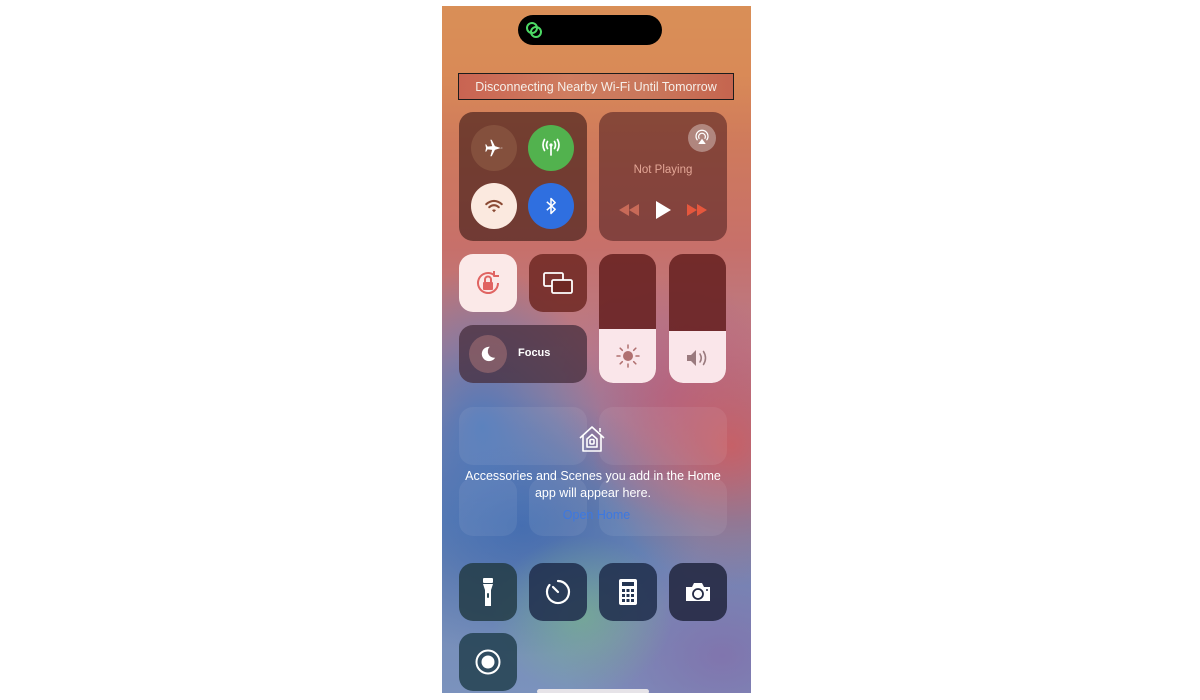 This screenshot has width=1200, height=700. I want to click on wifi-toggle, so click(494, 206).